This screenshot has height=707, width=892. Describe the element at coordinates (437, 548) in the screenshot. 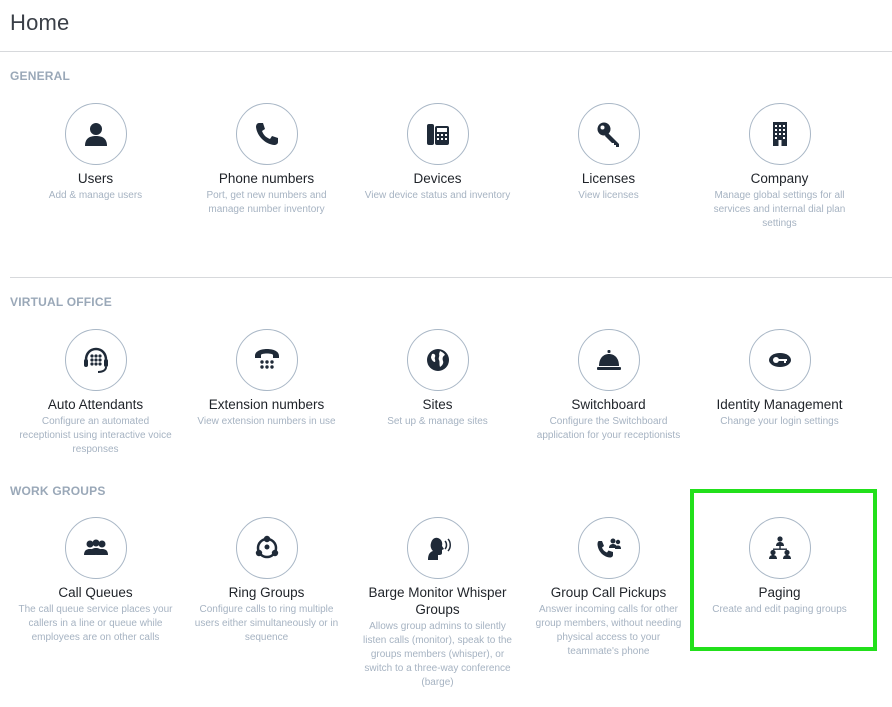

I see `speaking-head-icon` at that location.